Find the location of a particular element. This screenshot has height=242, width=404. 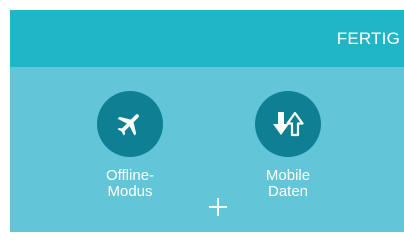

tile-offline-mode: Offline- Modus is located at coordinates (130, 145).